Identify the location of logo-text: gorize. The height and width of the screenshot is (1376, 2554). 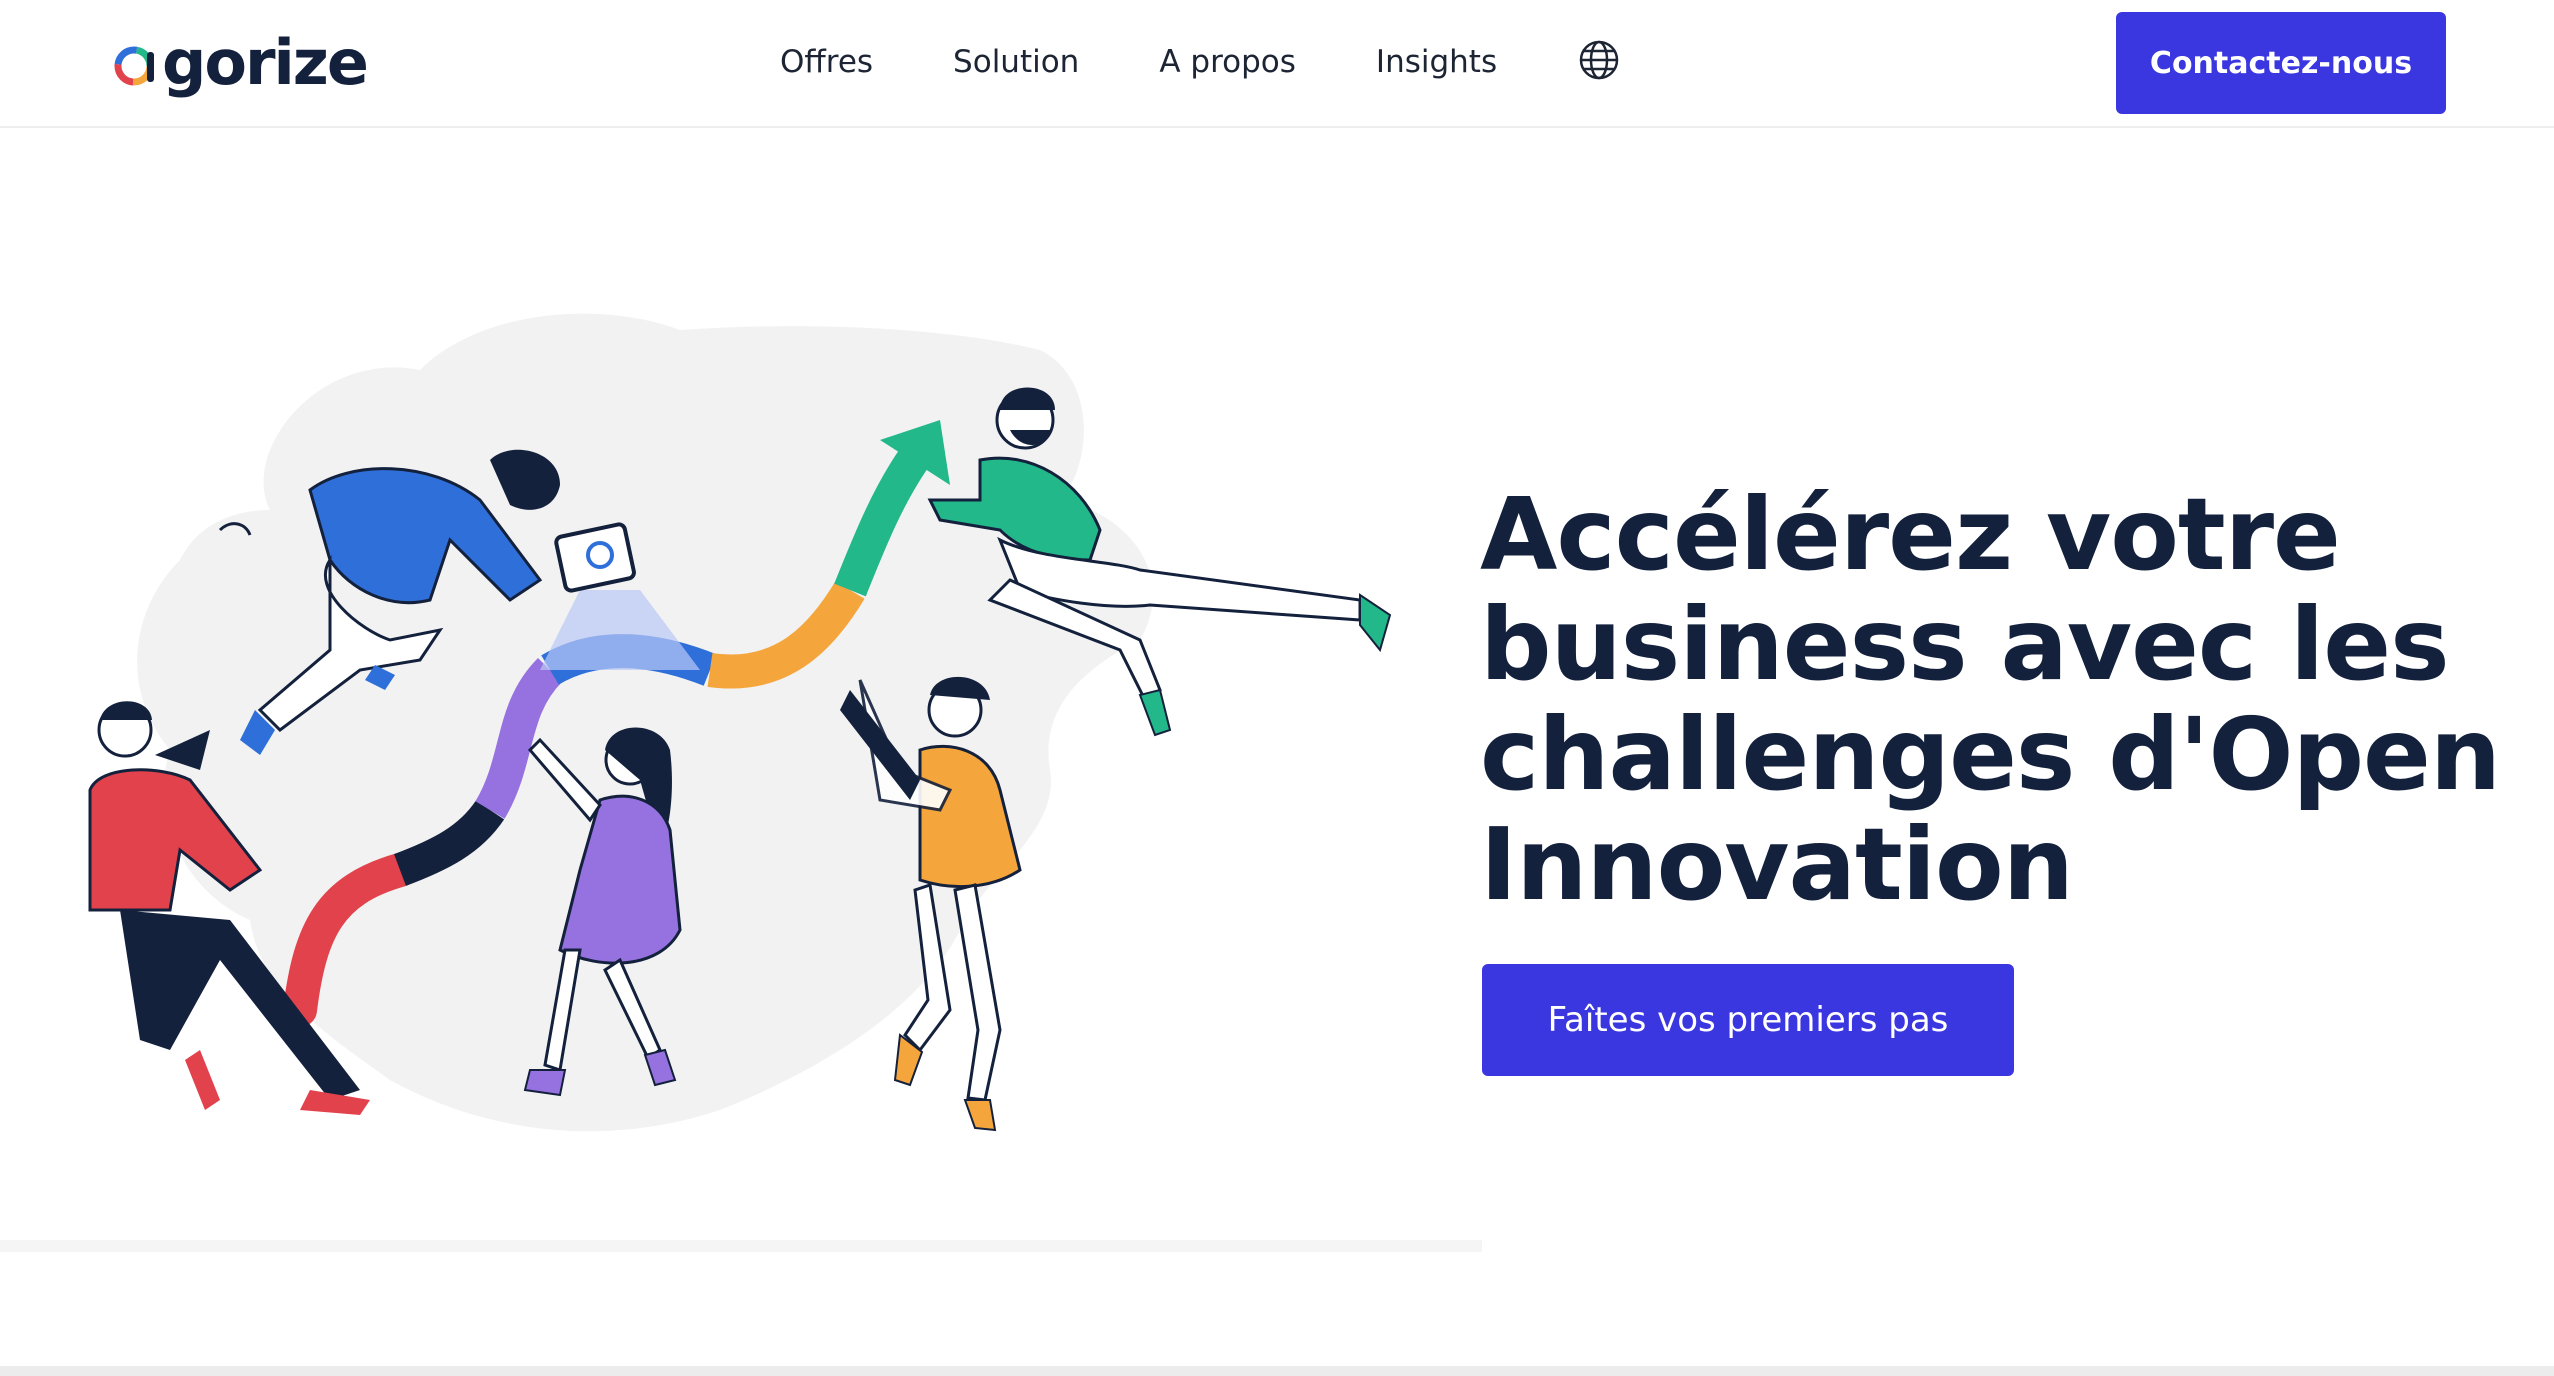
(265, 62).